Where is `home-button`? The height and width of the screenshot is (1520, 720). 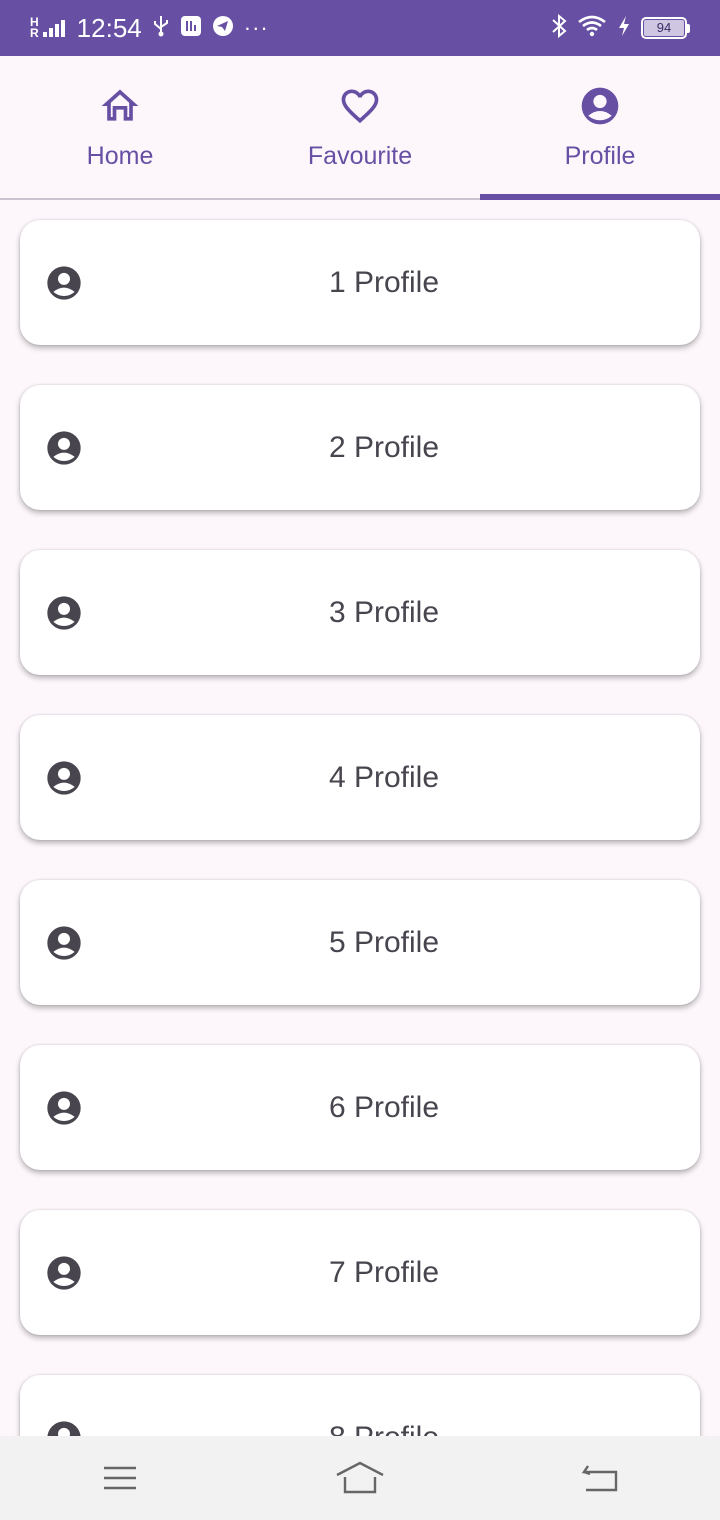 home-button is located at coordinates (360, 1478).